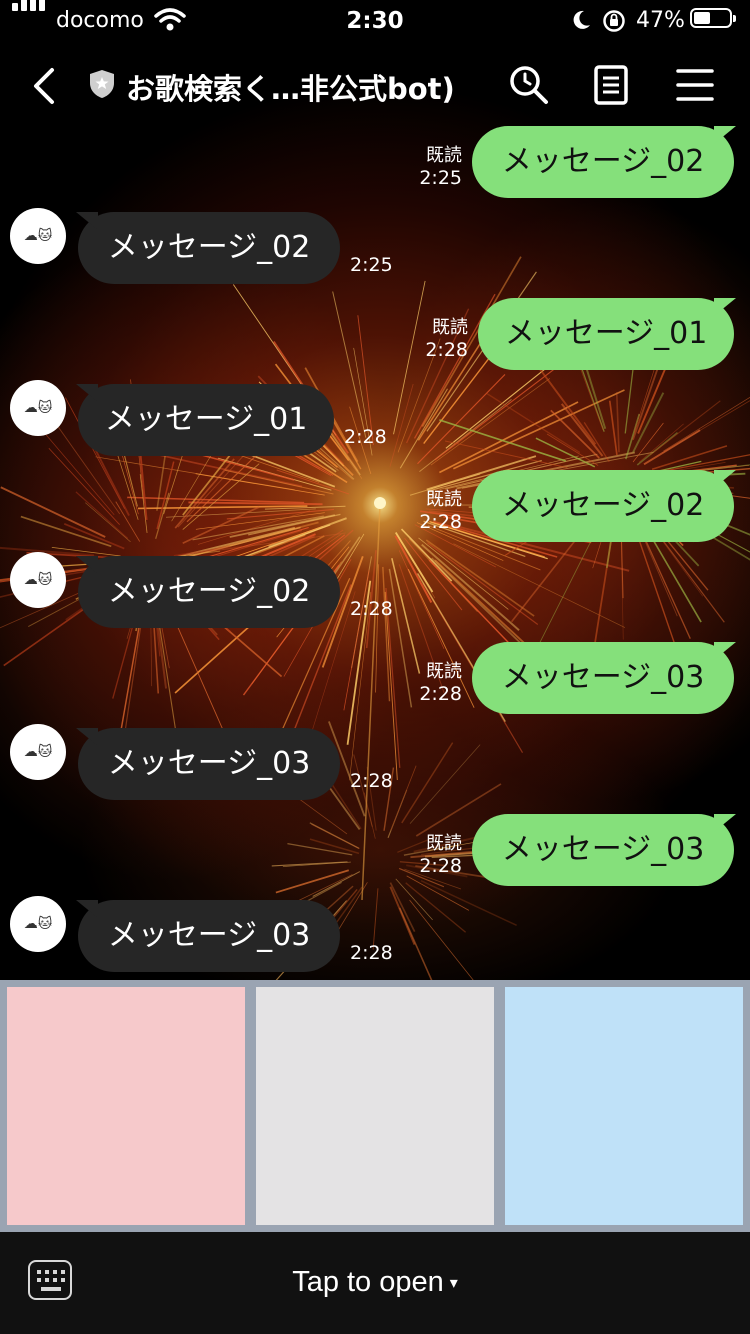 The width and height of the screenshot is (750, 1334). I want to click on notes-icon, so click(611, 85).